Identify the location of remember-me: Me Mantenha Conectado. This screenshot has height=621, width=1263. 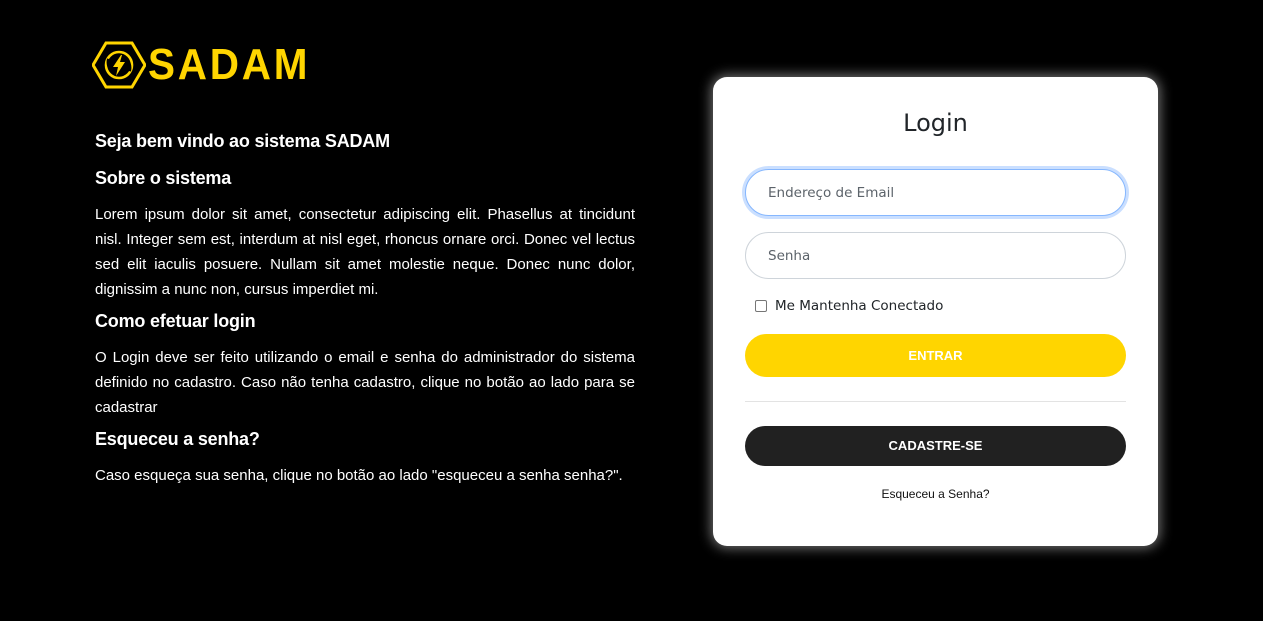
(849, 306).